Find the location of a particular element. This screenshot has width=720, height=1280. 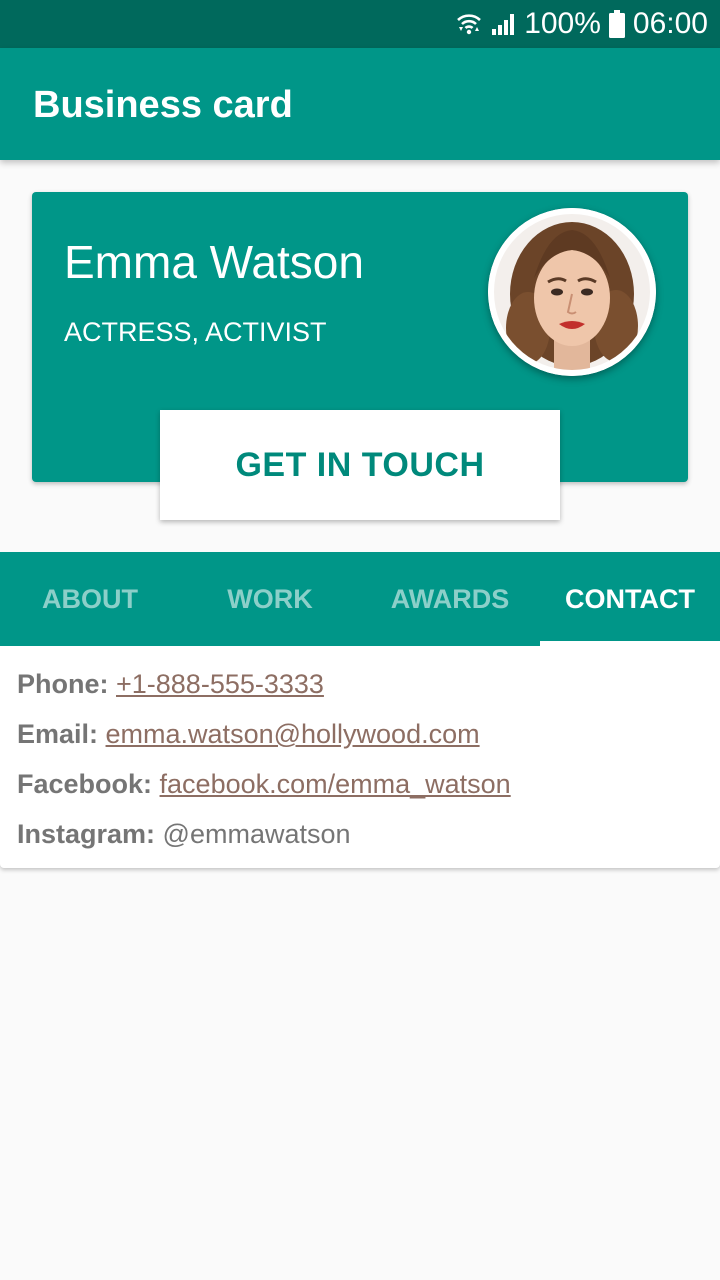

tab-label: AWARDS is located at coordinates (450, 598).